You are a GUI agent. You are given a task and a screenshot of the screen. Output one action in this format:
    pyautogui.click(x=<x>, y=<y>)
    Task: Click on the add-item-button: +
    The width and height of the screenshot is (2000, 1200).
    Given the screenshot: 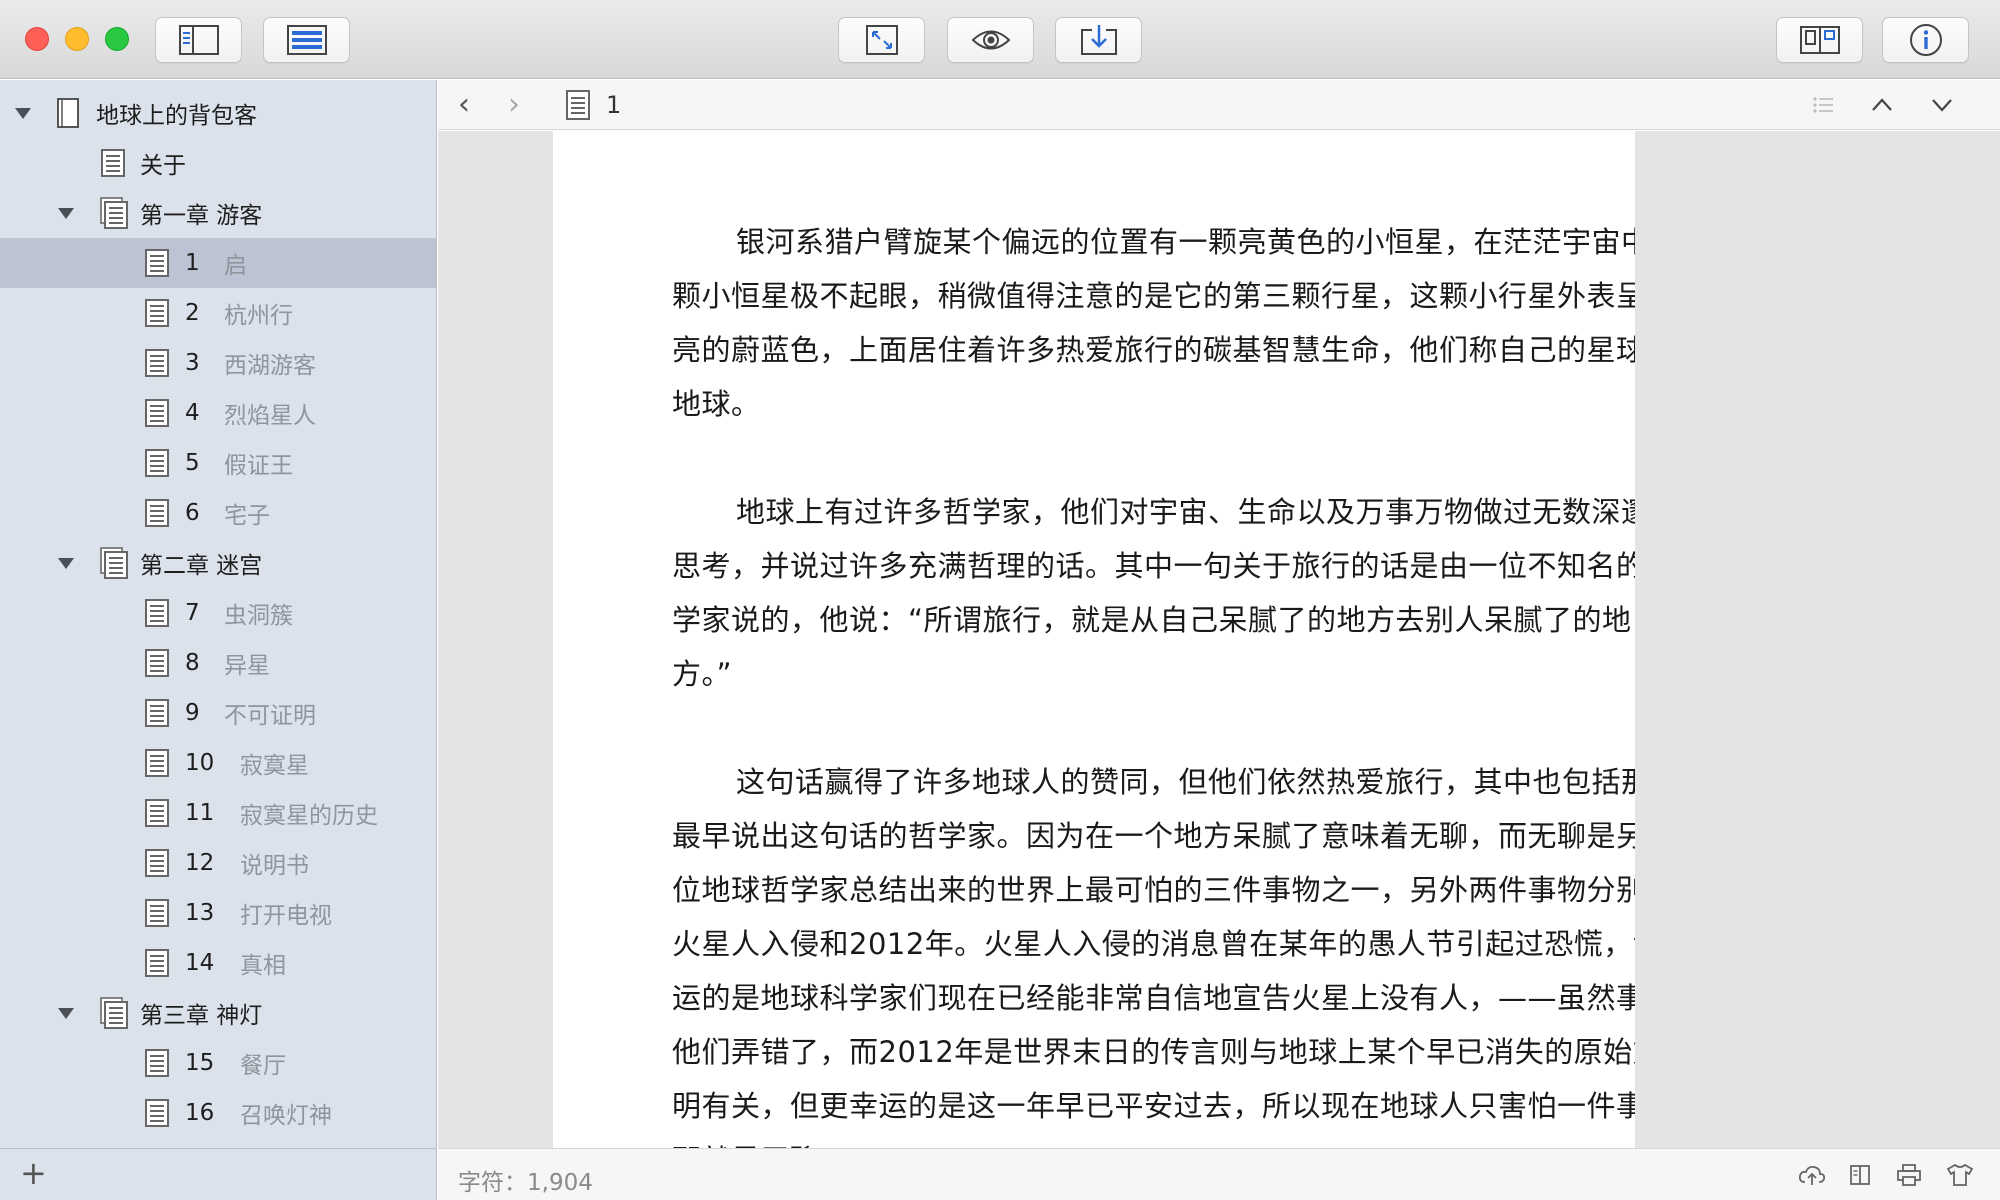 What is the action you would take?
    pyautogui.click(x=33, y=1173)
    